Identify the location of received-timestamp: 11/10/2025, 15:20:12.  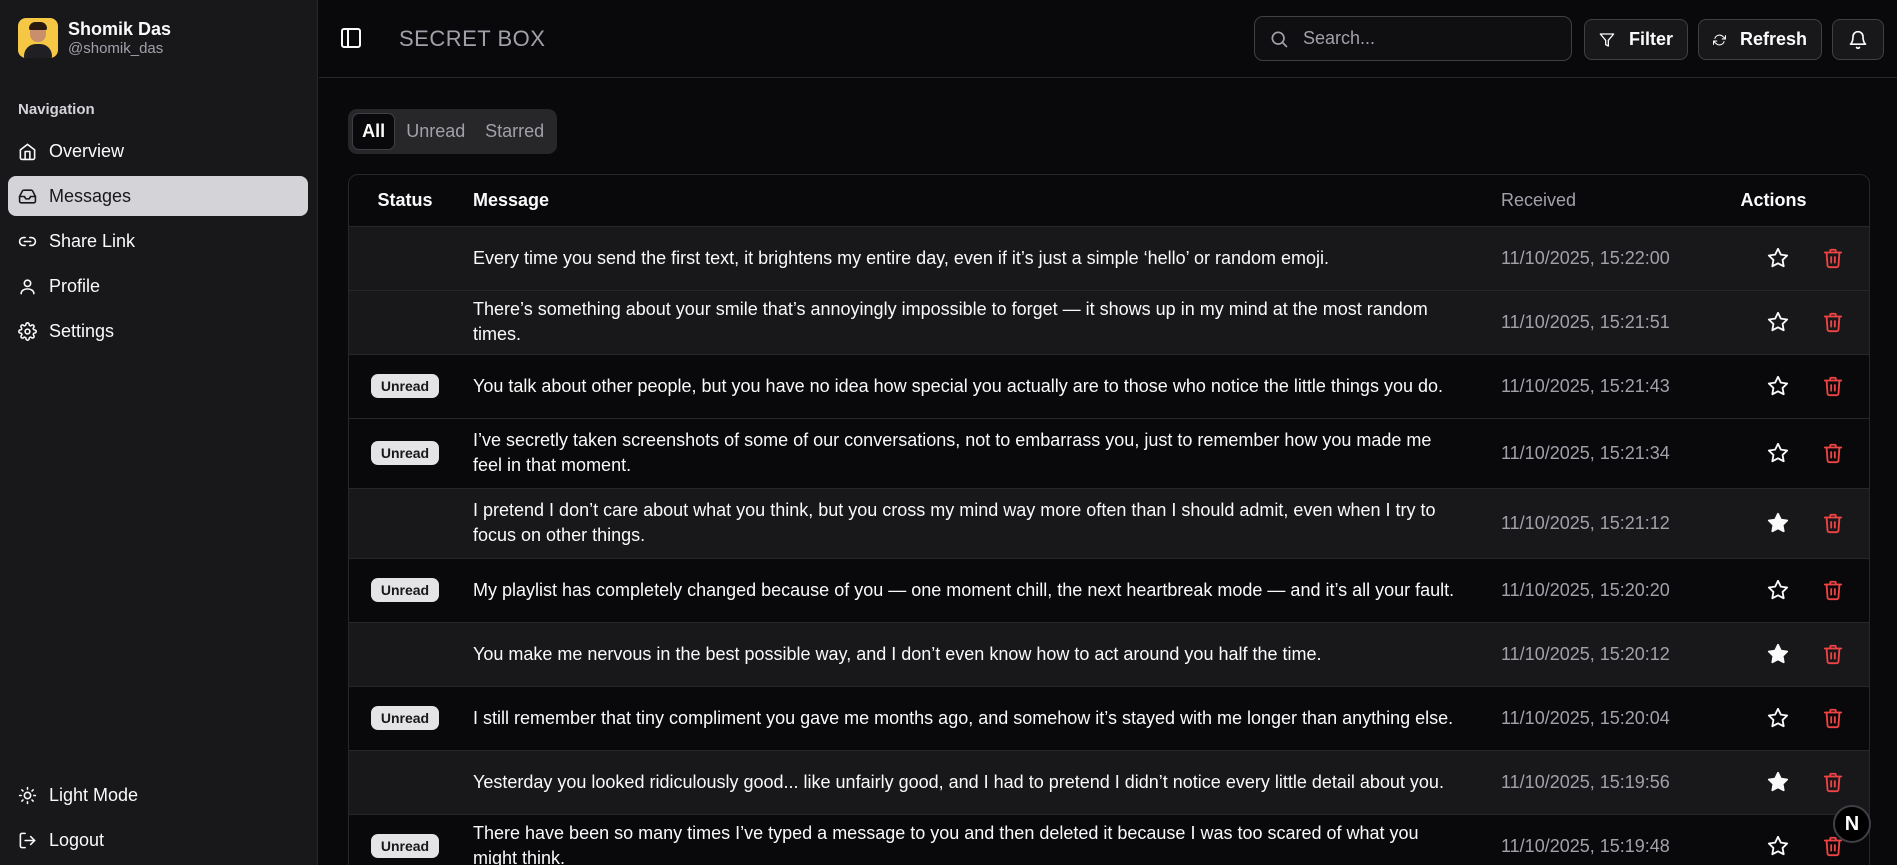
(1603, 654).